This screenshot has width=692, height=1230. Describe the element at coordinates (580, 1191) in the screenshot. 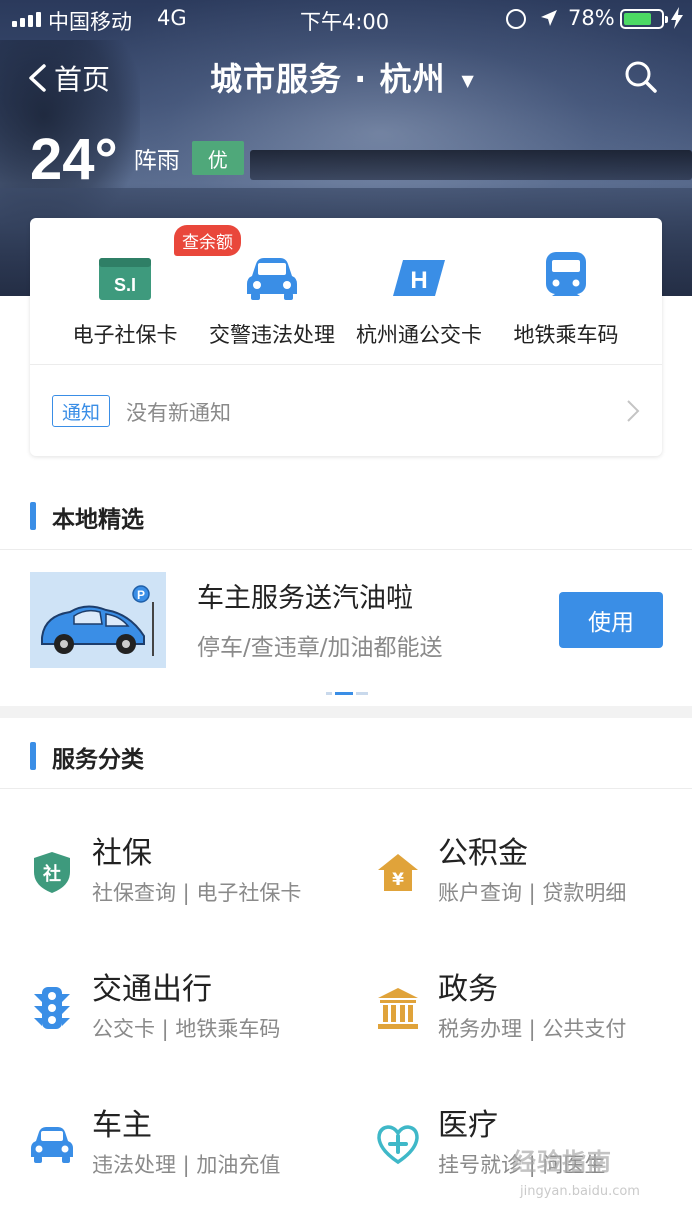

I see `watermark-url: jingyan.baidu.com` at that location.